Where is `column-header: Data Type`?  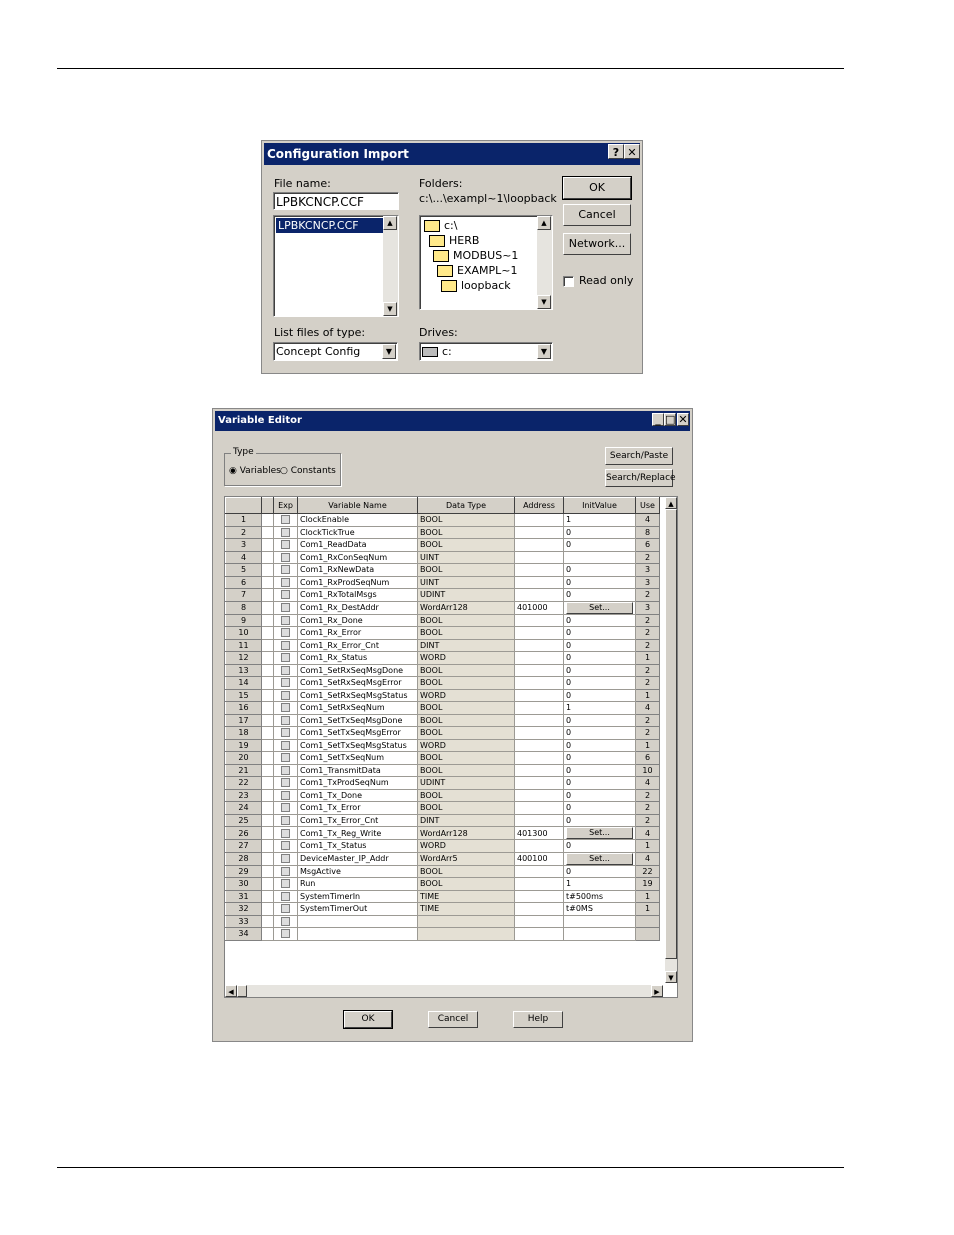 column-header: Data Type is located at coordinates (466, 505).